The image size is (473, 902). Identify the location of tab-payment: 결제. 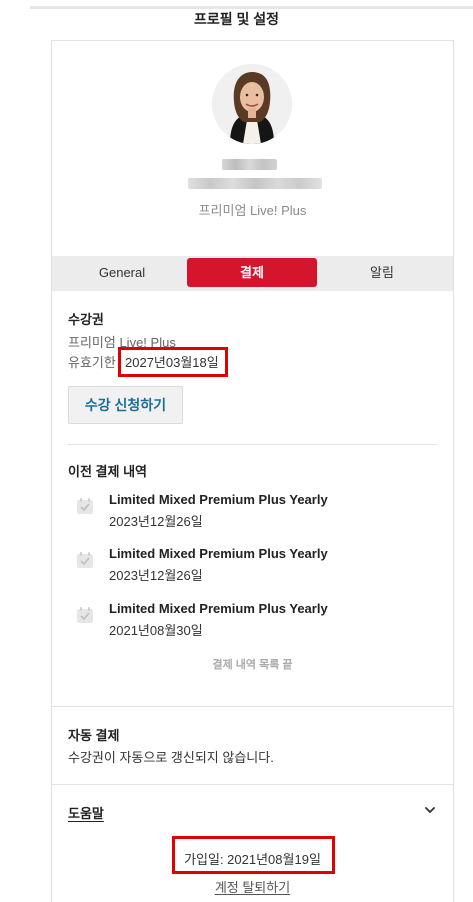
(252, 272).